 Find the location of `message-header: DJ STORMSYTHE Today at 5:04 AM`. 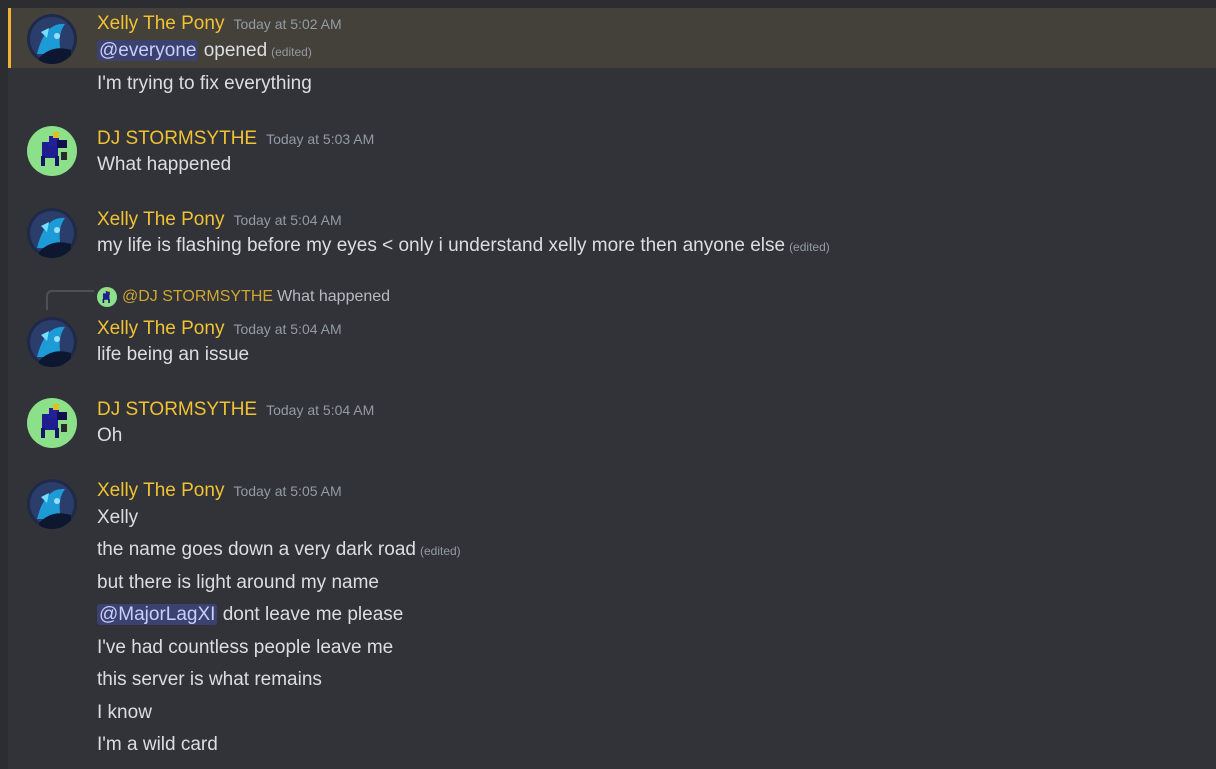

message-header: DJ STORMSYTHE Today at 5:04 AM is located at coordinates (235, 410).